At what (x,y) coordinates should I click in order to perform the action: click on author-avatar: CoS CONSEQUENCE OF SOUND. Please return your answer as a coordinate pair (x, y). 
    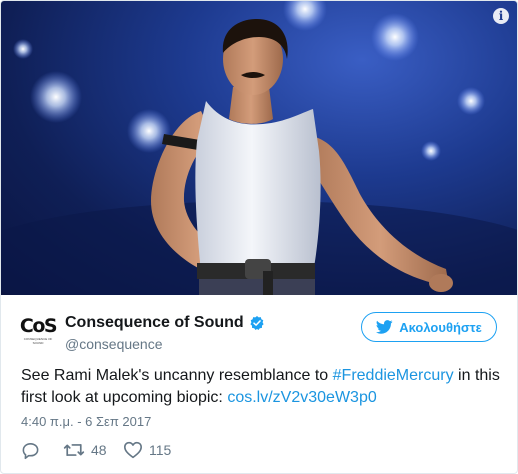
    Looking at the image, I should click on (38, 331).